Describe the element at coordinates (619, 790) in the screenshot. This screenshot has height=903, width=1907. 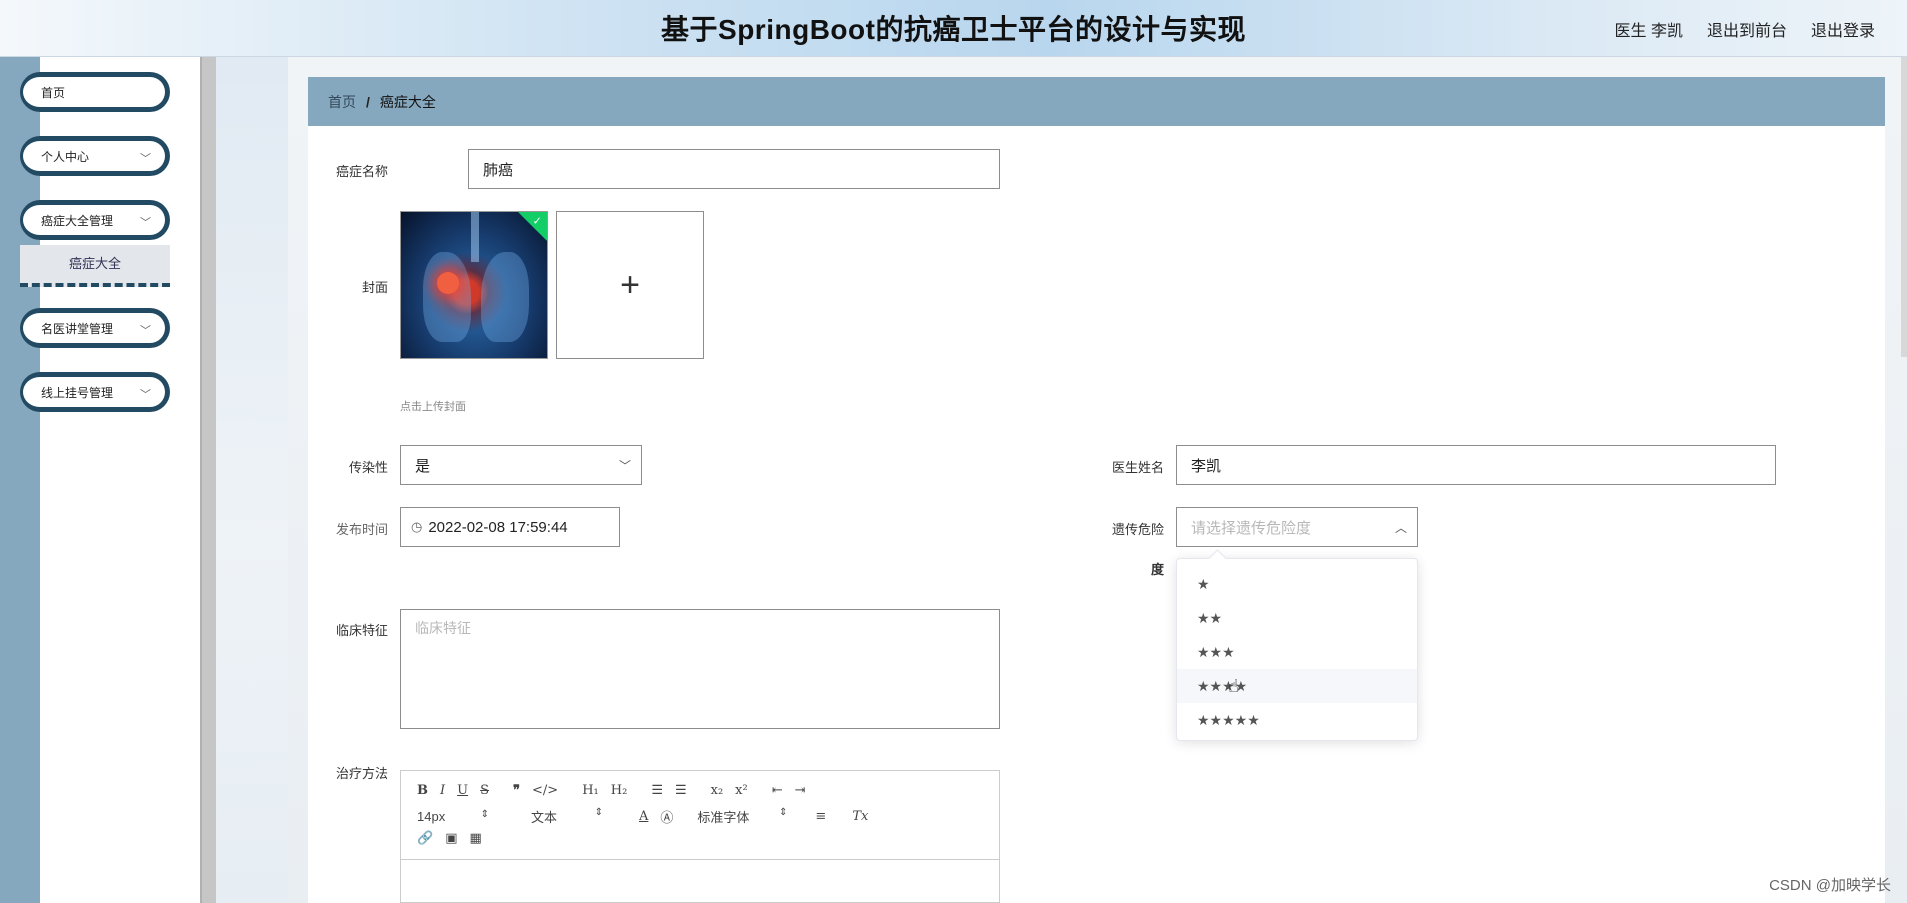
I see `heading2-icon: H₂` at that location.